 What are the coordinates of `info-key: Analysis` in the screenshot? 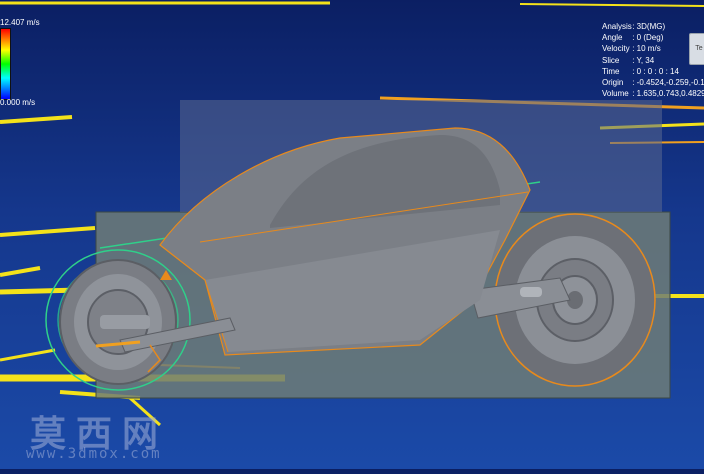 It's located at (617, 26).